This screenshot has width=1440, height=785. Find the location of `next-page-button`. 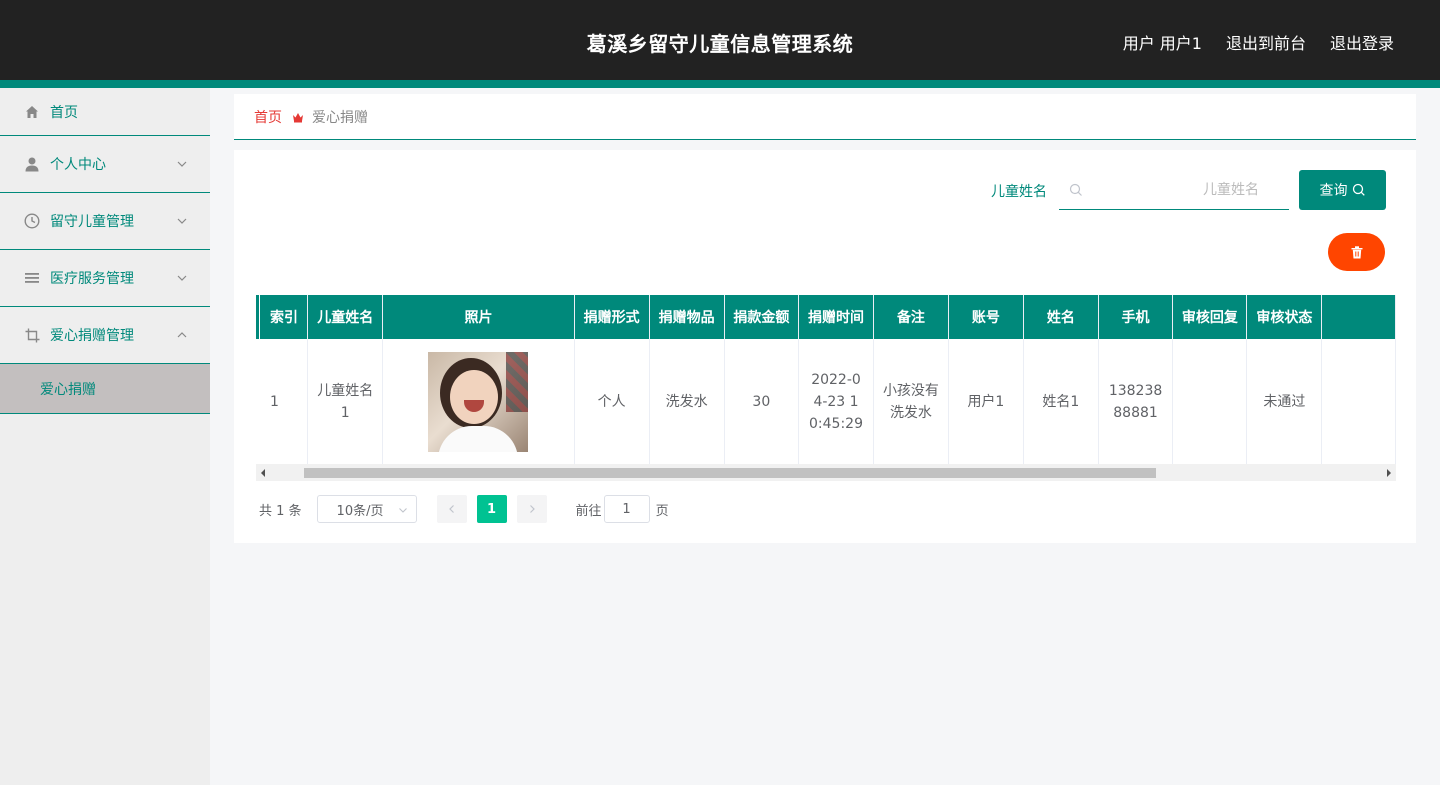

next-page-button is located at coordinates (531, 509).